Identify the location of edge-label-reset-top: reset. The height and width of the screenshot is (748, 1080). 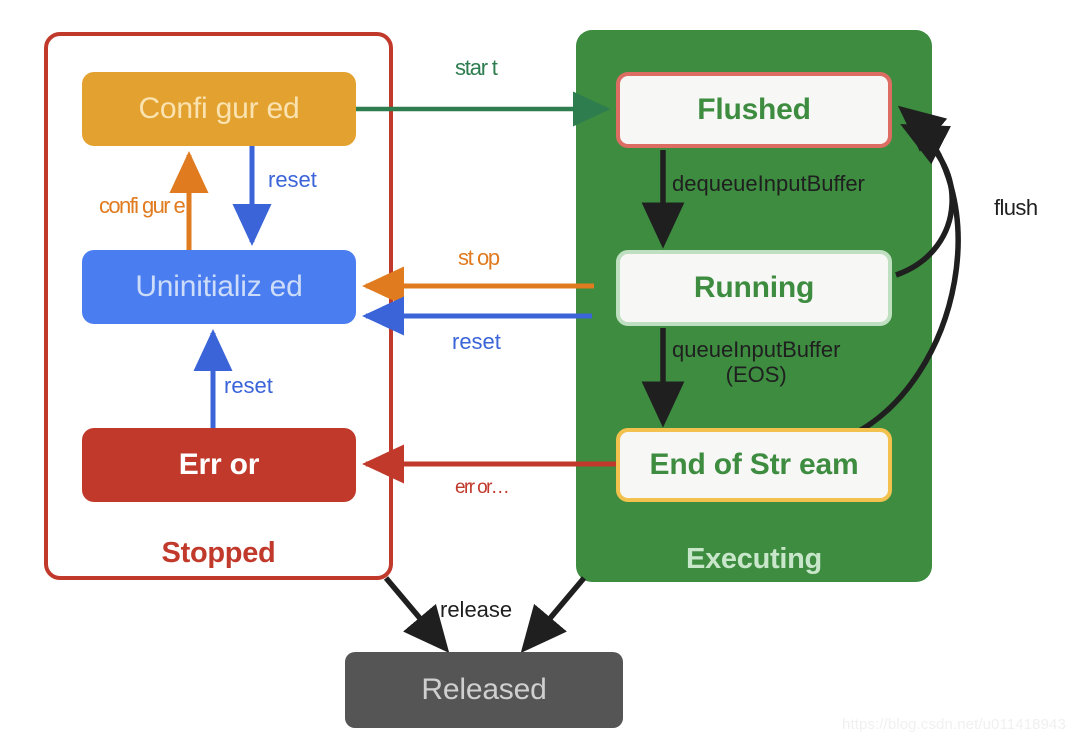
(292, 179).